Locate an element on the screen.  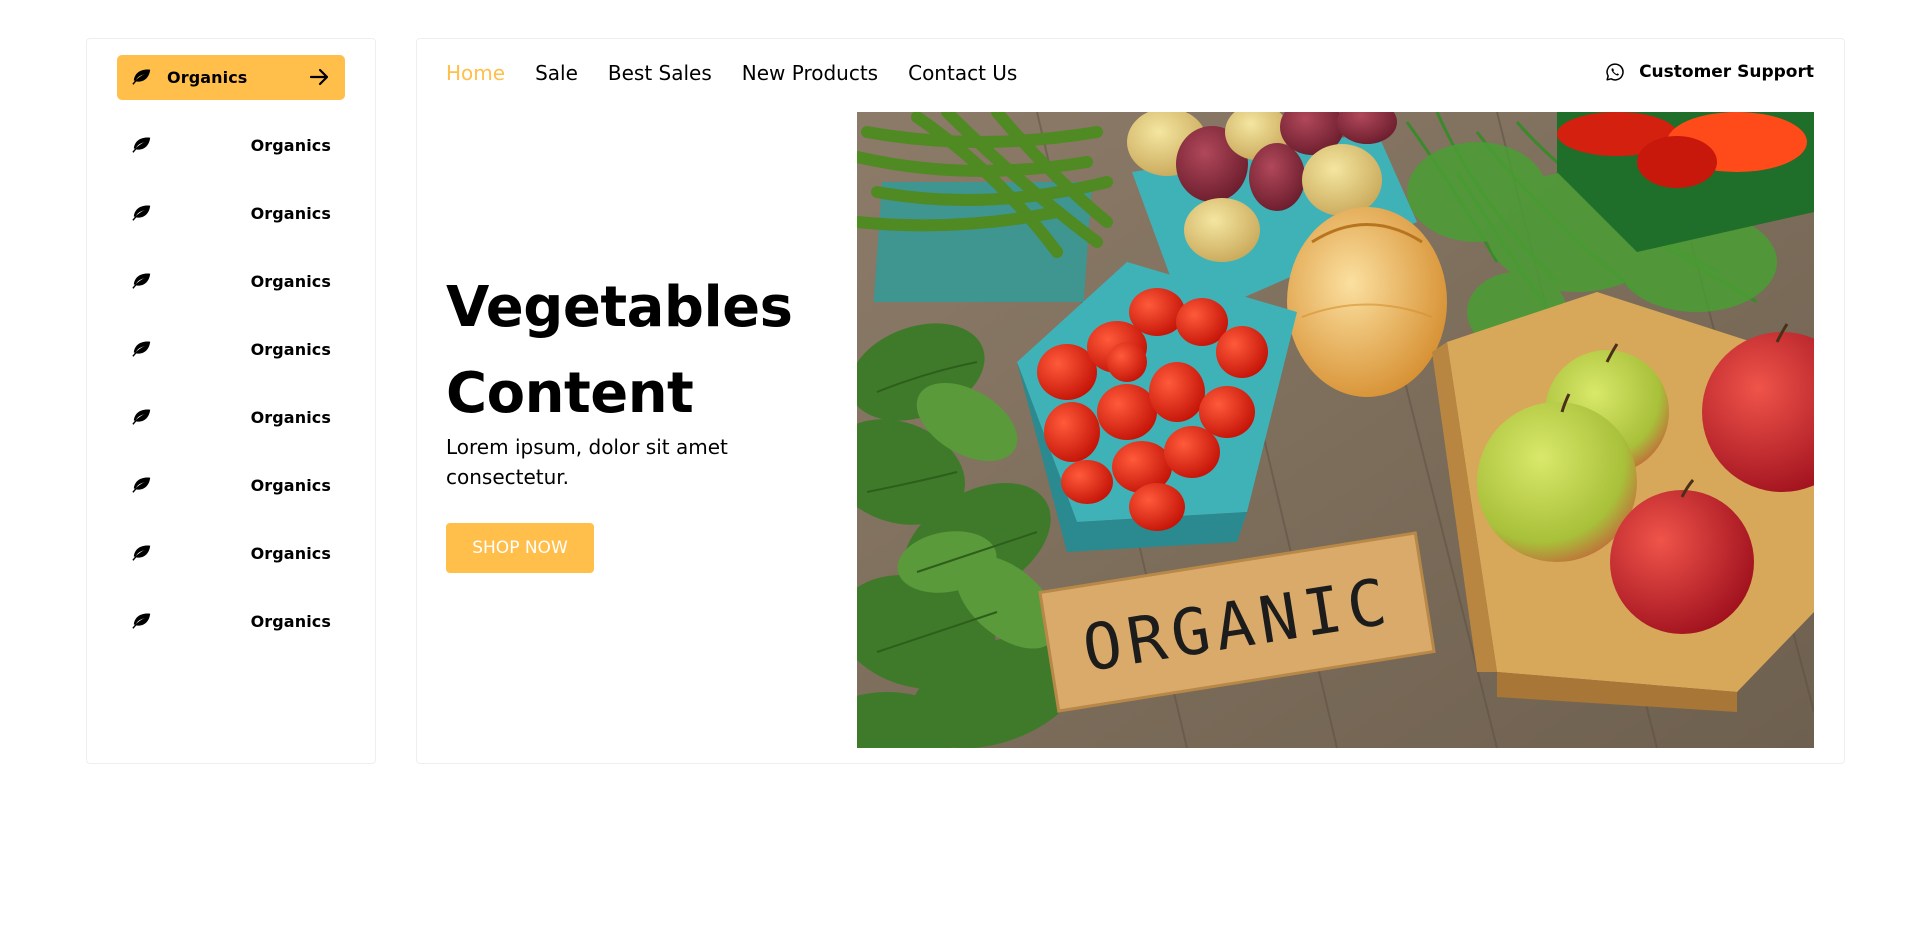
whatsapp-icon is located at coordinates (1615, 72).